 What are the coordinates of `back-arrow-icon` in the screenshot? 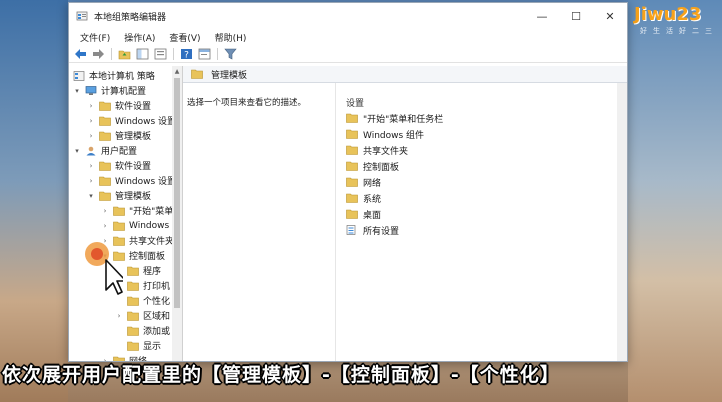 It's located at (80, 54).